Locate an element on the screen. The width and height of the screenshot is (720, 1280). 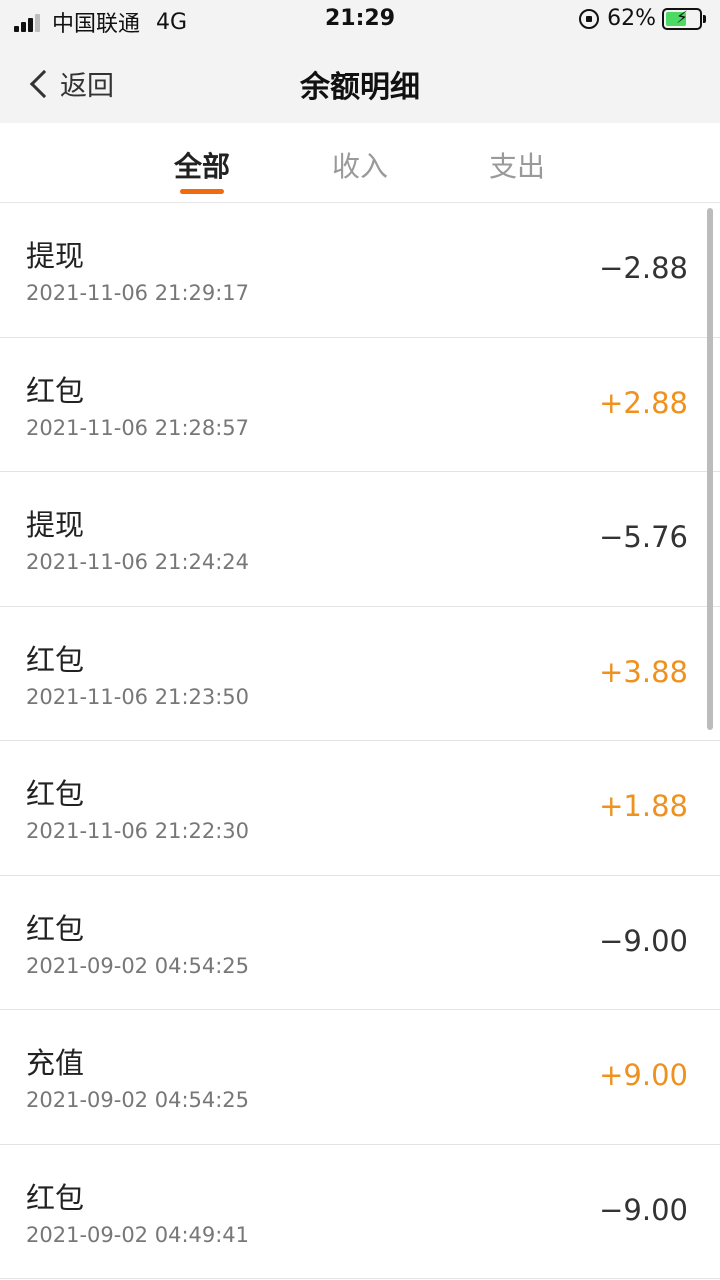
orientation-lock-icon is located at coordinates (589, 18).